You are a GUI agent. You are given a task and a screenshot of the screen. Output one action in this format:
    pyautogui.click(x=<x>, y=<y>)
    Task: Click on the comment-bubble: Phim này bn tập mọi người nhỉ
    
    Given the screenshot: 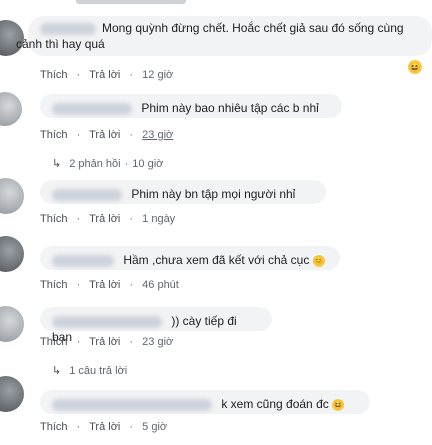 What is the action you would take?
    pyautogui.click(x=183, y=192)
    